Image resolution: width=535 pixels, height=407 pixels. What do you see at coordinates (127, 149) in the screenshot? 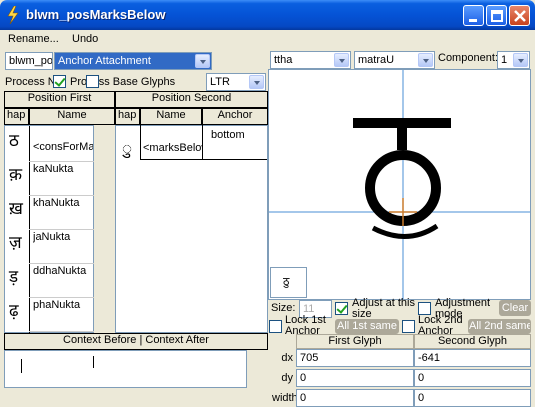
I see `glyph-cell: ु` at bounding box center [127, 149].